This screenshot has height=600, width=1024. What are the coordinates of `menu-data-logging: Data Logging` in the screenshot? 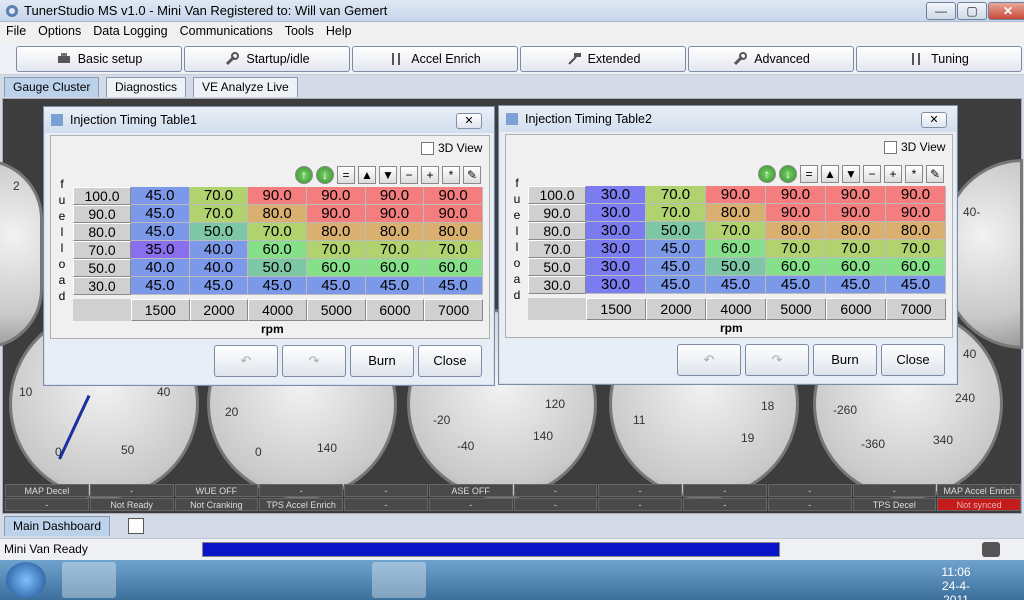 It's located at (130, 30).